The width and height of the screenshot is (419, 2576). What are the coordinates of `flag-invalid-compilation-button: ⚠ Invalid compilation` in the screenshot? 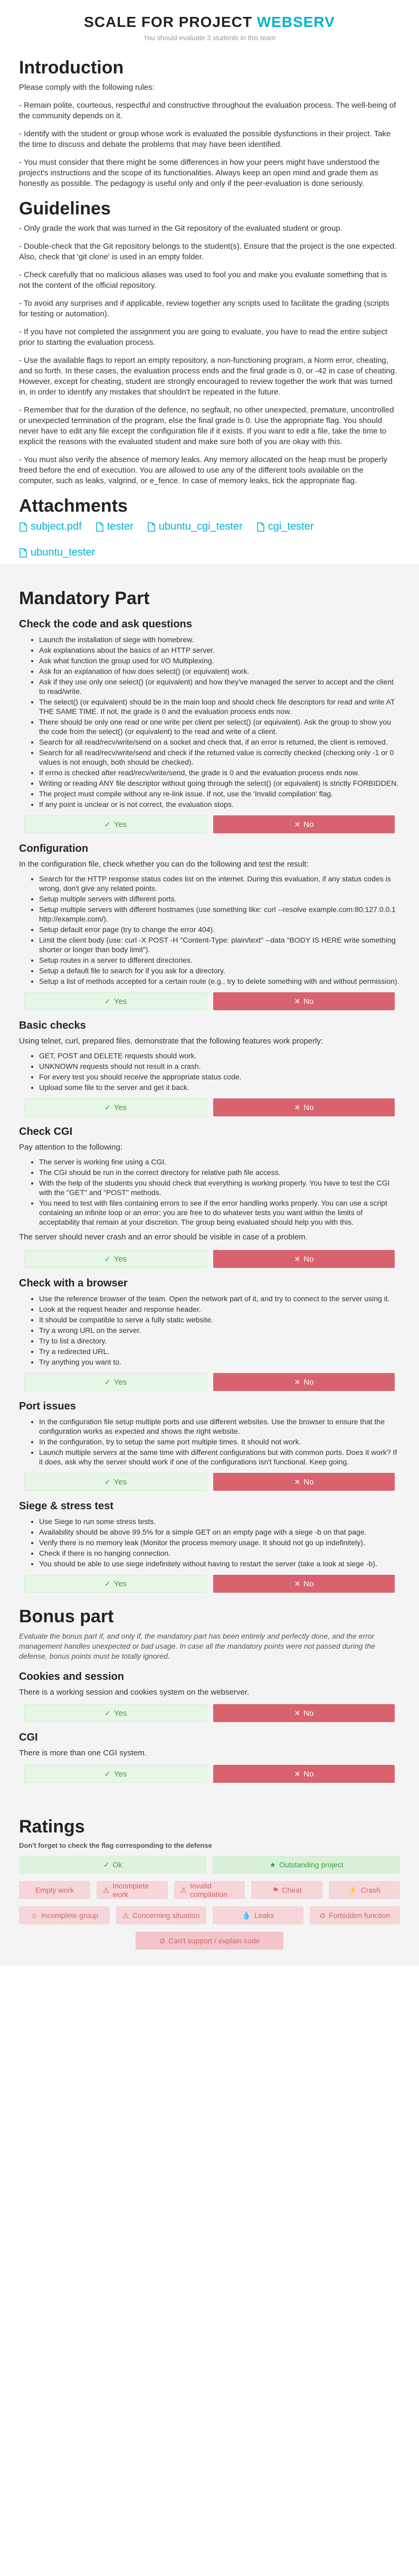 It's located at (209, 1890).